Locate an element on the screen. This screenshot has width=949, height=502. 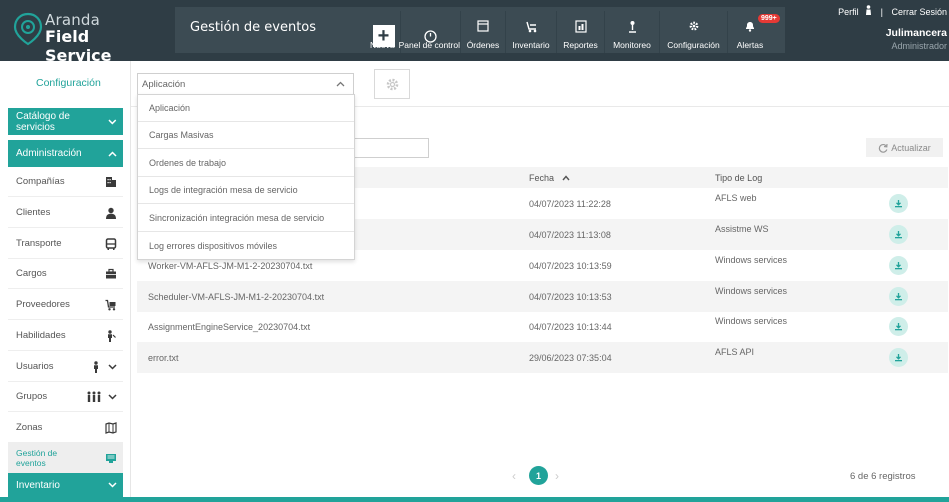
dropdown-option: Log errores dispositivos móviles is located at coordinates (246, 245).